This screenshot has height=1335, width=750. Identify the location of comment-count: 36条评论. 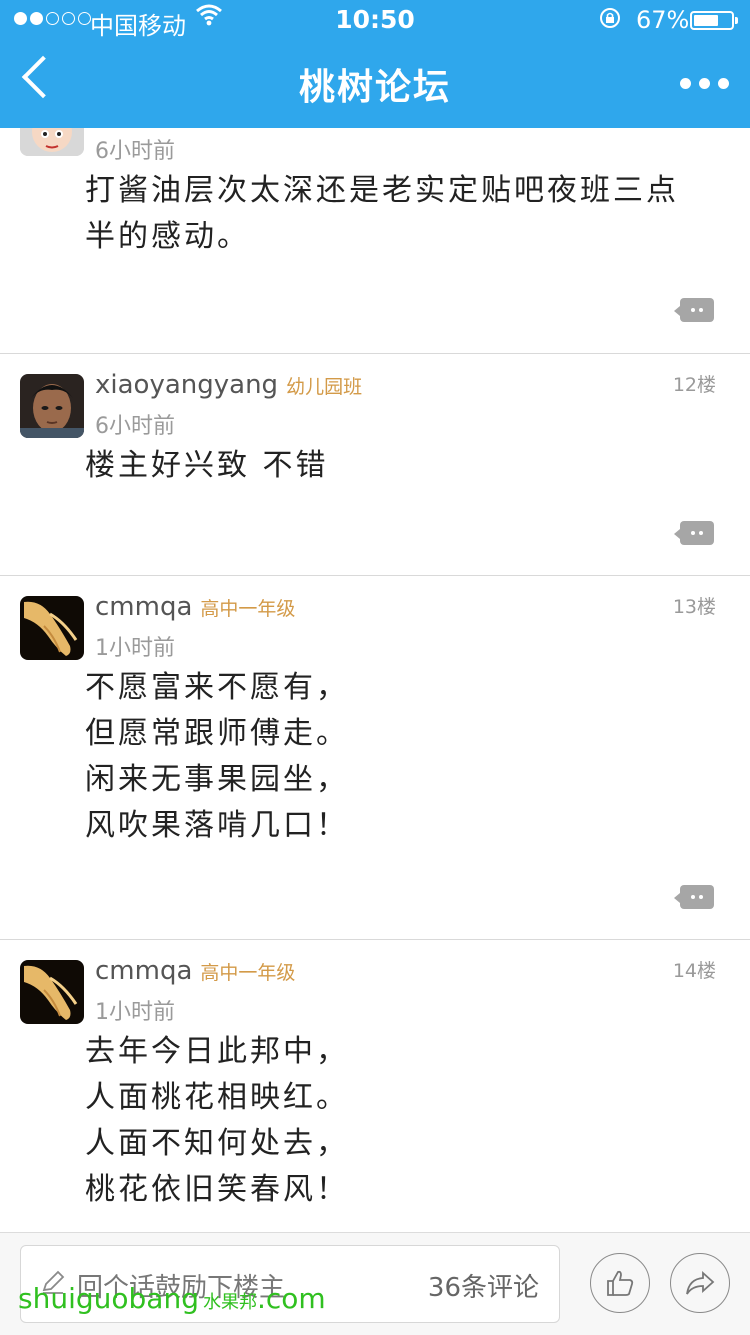
(483, 1285).